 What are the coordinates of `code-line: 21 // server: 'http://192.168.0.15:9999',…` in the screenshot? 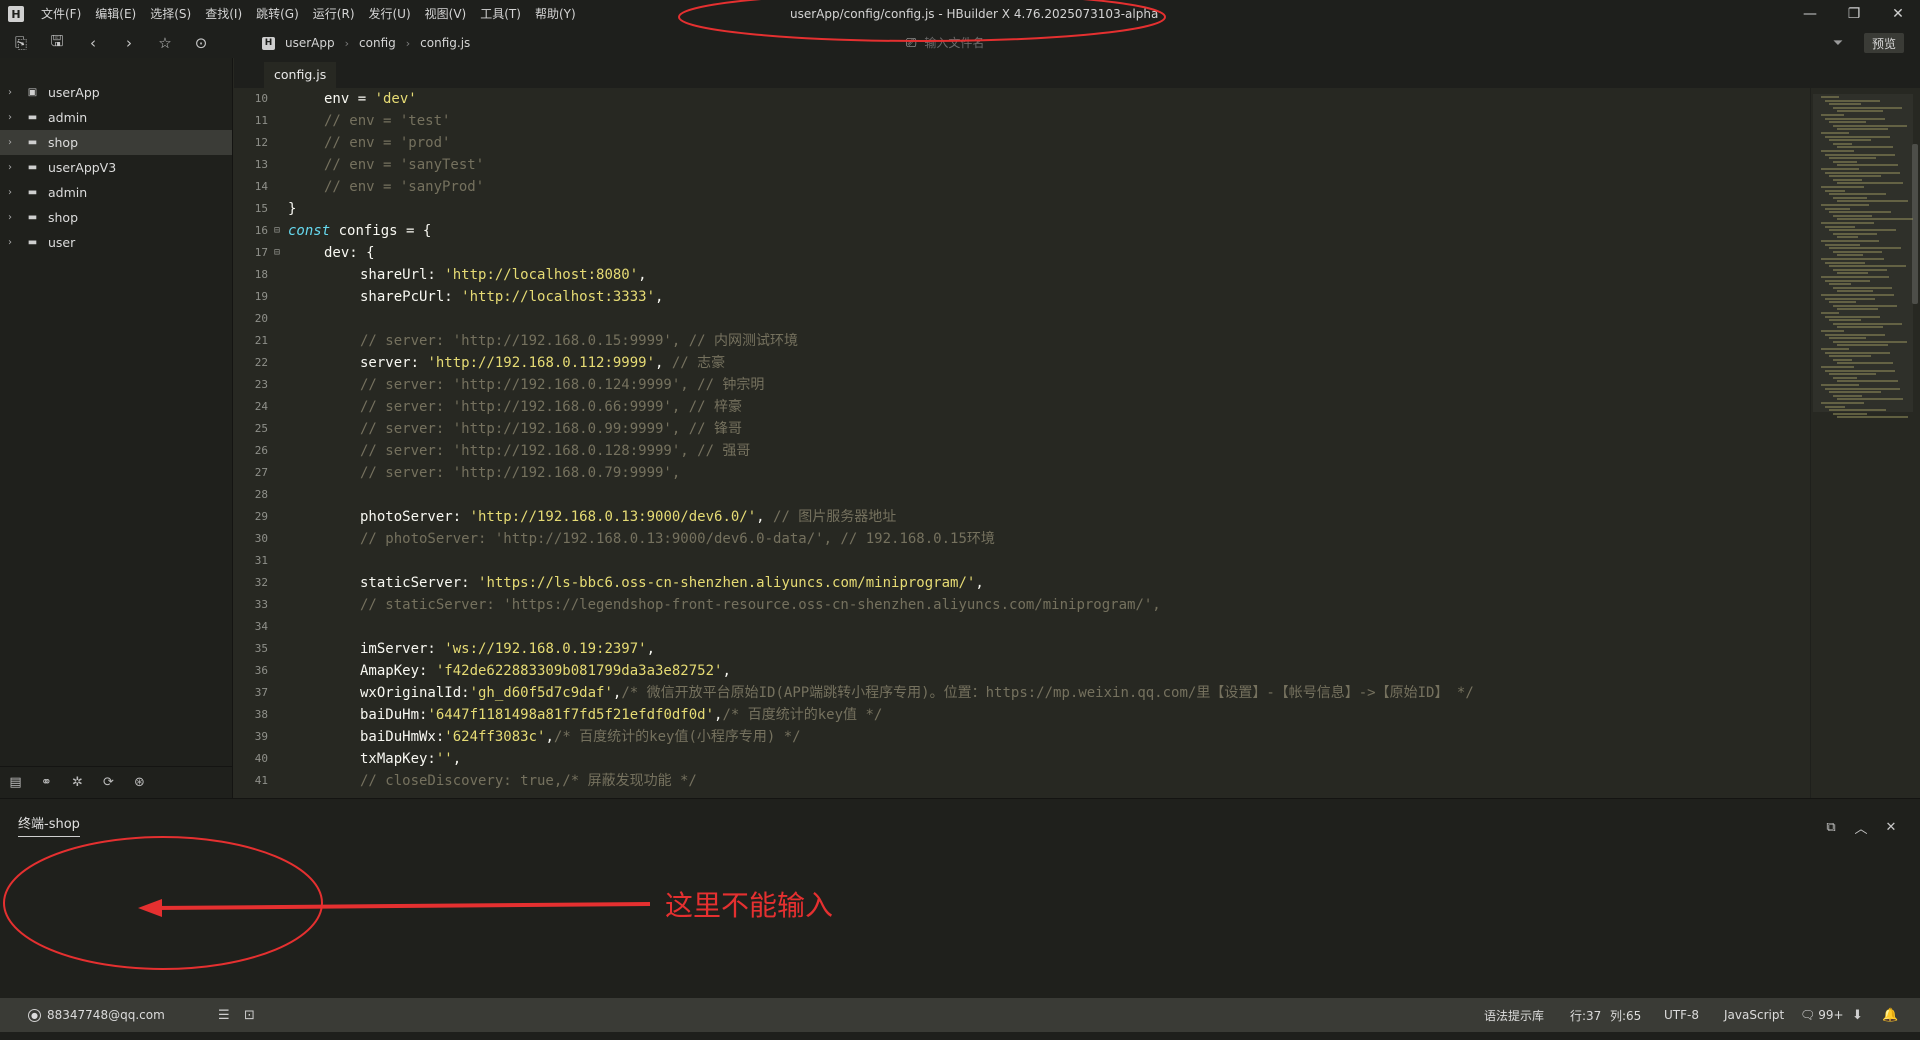 It's located at (1022, 341).